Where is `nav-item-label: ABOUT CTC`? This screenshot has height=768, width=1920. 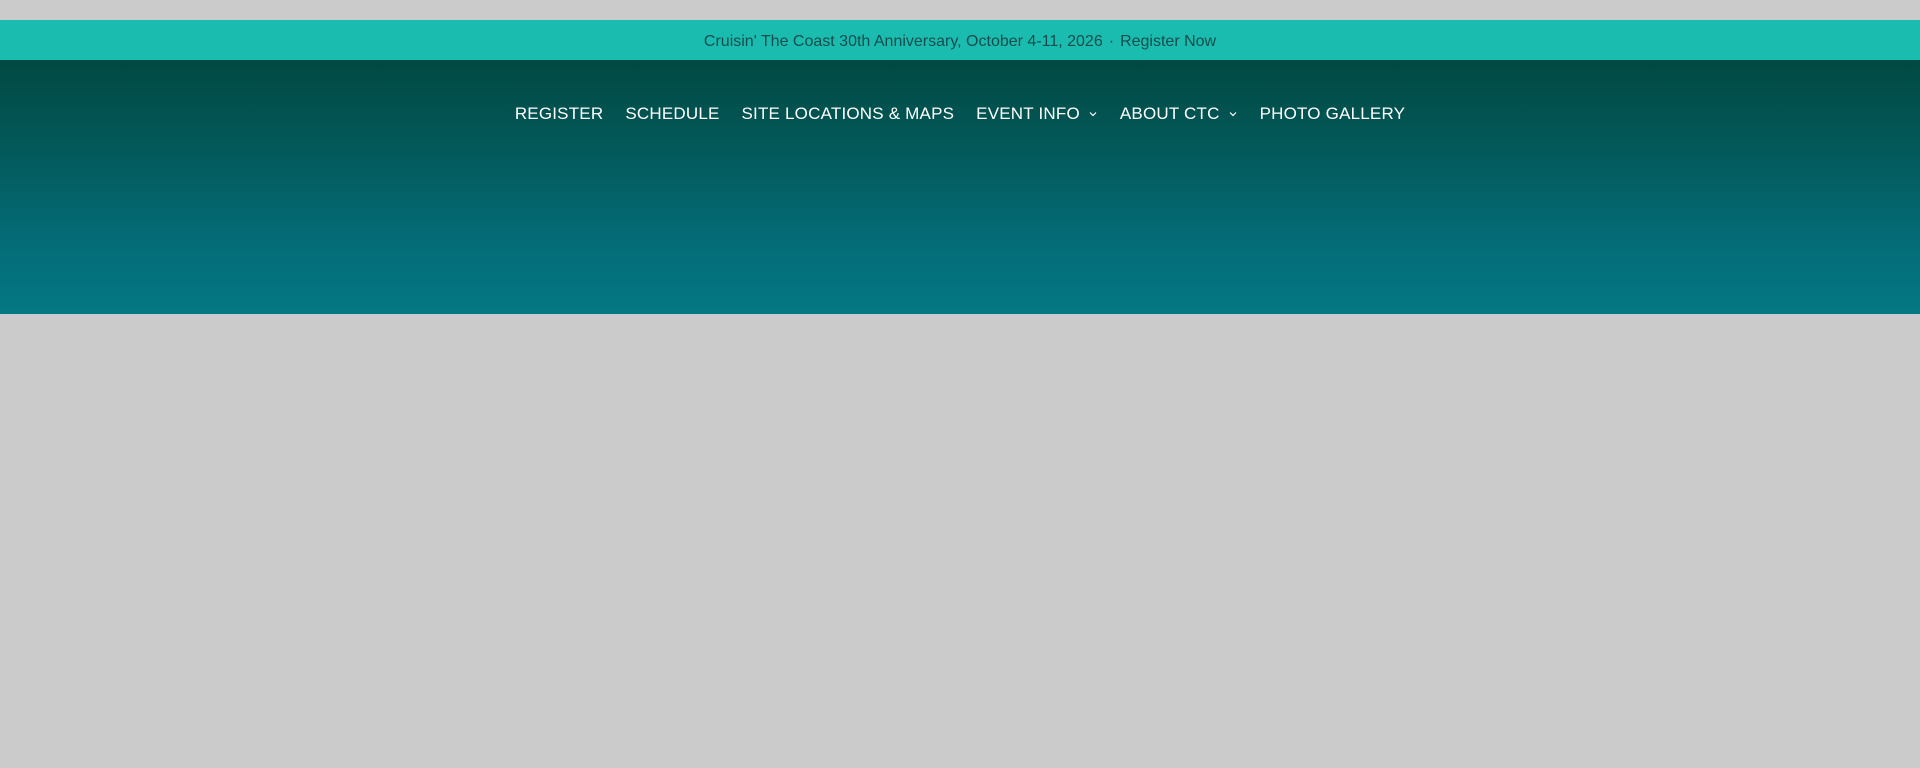 nav-item-label: ABOUT CTC is located at coordinates (1169, 113).